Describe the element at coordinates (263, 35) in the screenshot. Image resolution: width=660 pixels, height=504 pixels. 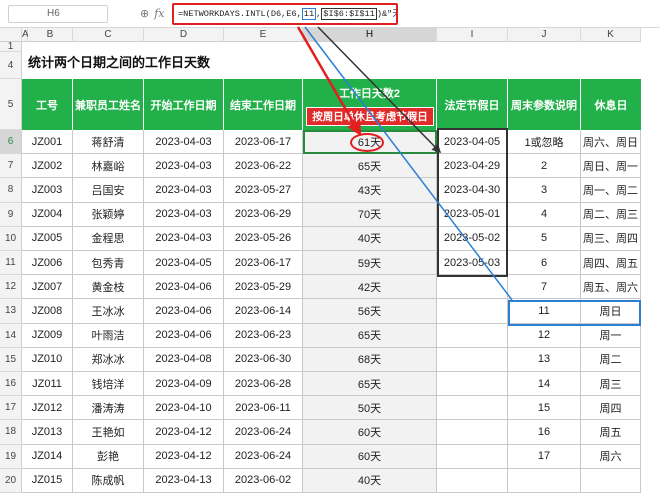
I see `column-header-e: E` at that location.